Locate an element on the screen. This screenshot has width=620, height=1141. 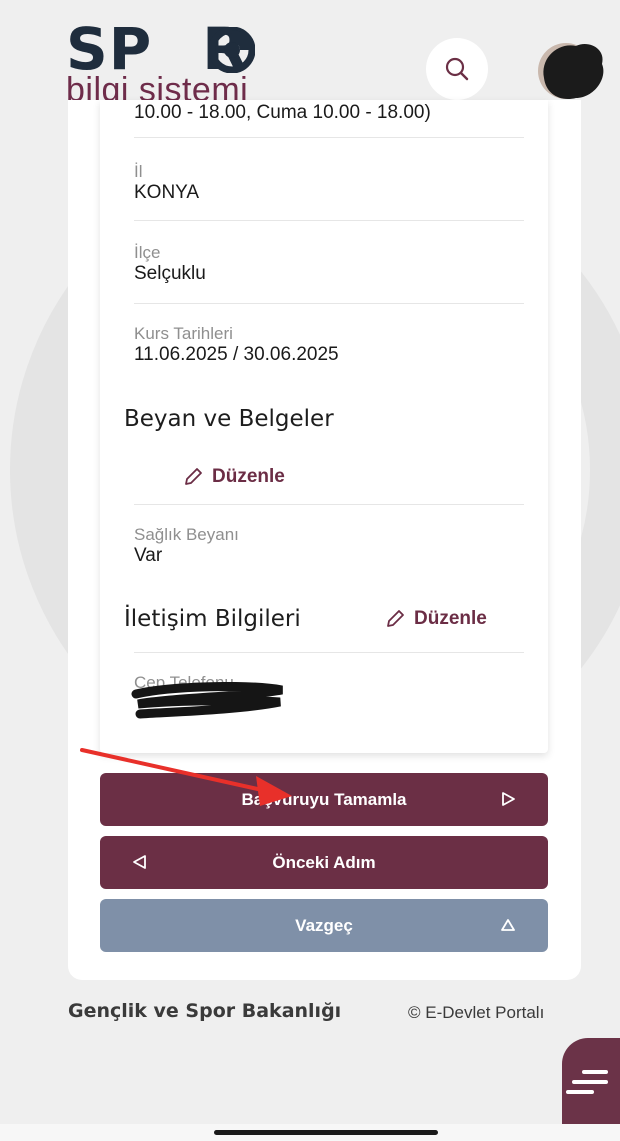
ministry-name: Gençlik ve Spor Bakanlığı is located at coordinates (205, 1011).